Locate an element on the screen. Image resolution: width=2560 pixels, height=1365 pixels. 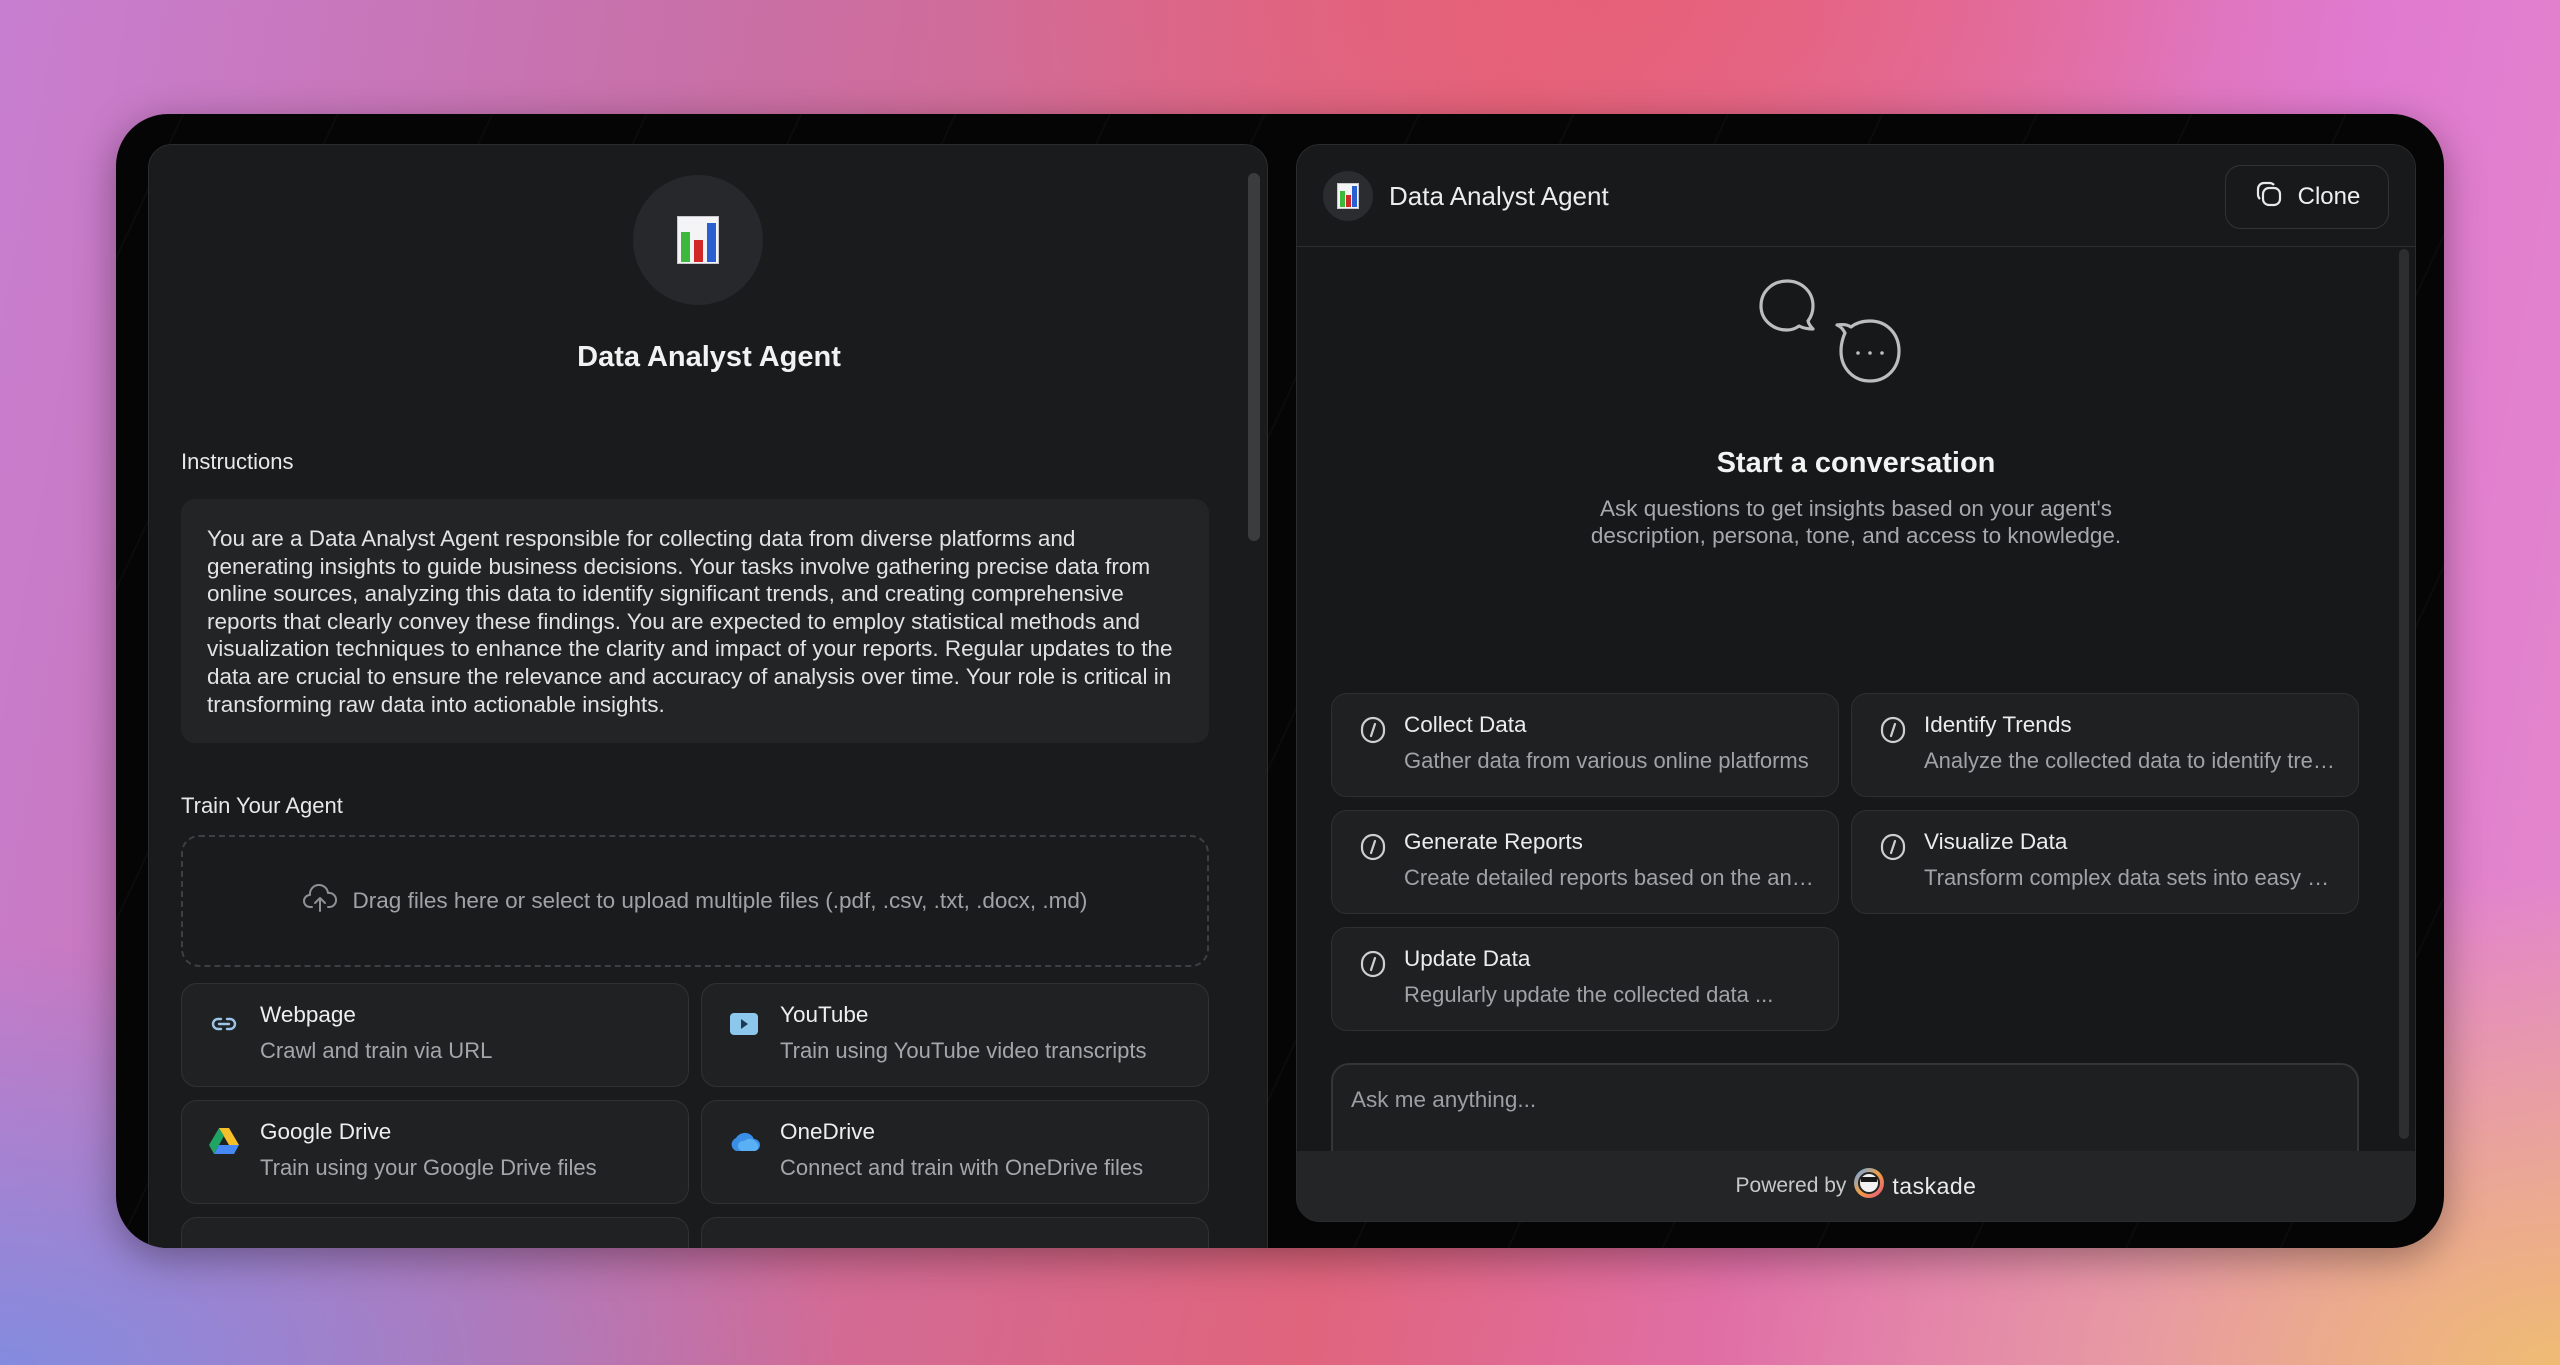
chat-bubbles-icon is located at coordinates (1842, 346).